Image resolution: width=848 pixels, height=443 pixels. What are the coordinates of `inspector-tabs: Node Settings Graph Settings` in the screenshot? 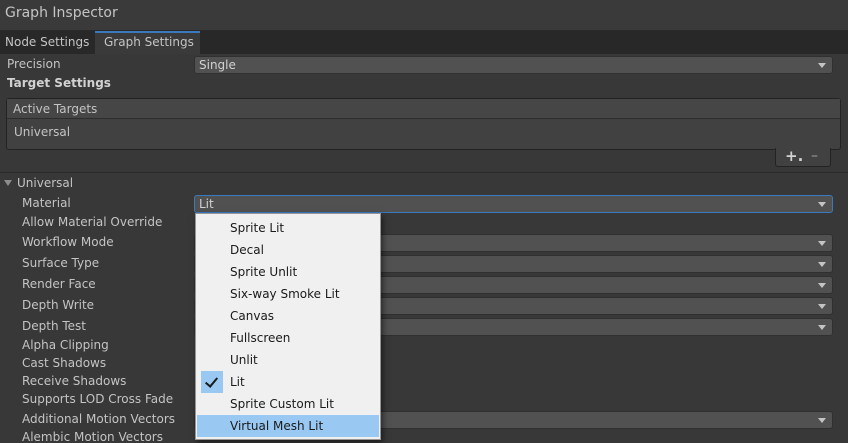 It's located at (424, 42).